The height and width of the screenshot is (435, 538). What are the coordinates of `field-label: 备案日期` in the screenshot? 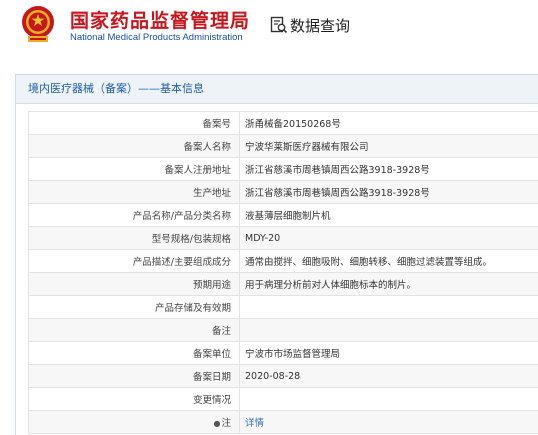 It's located at (134, 376).